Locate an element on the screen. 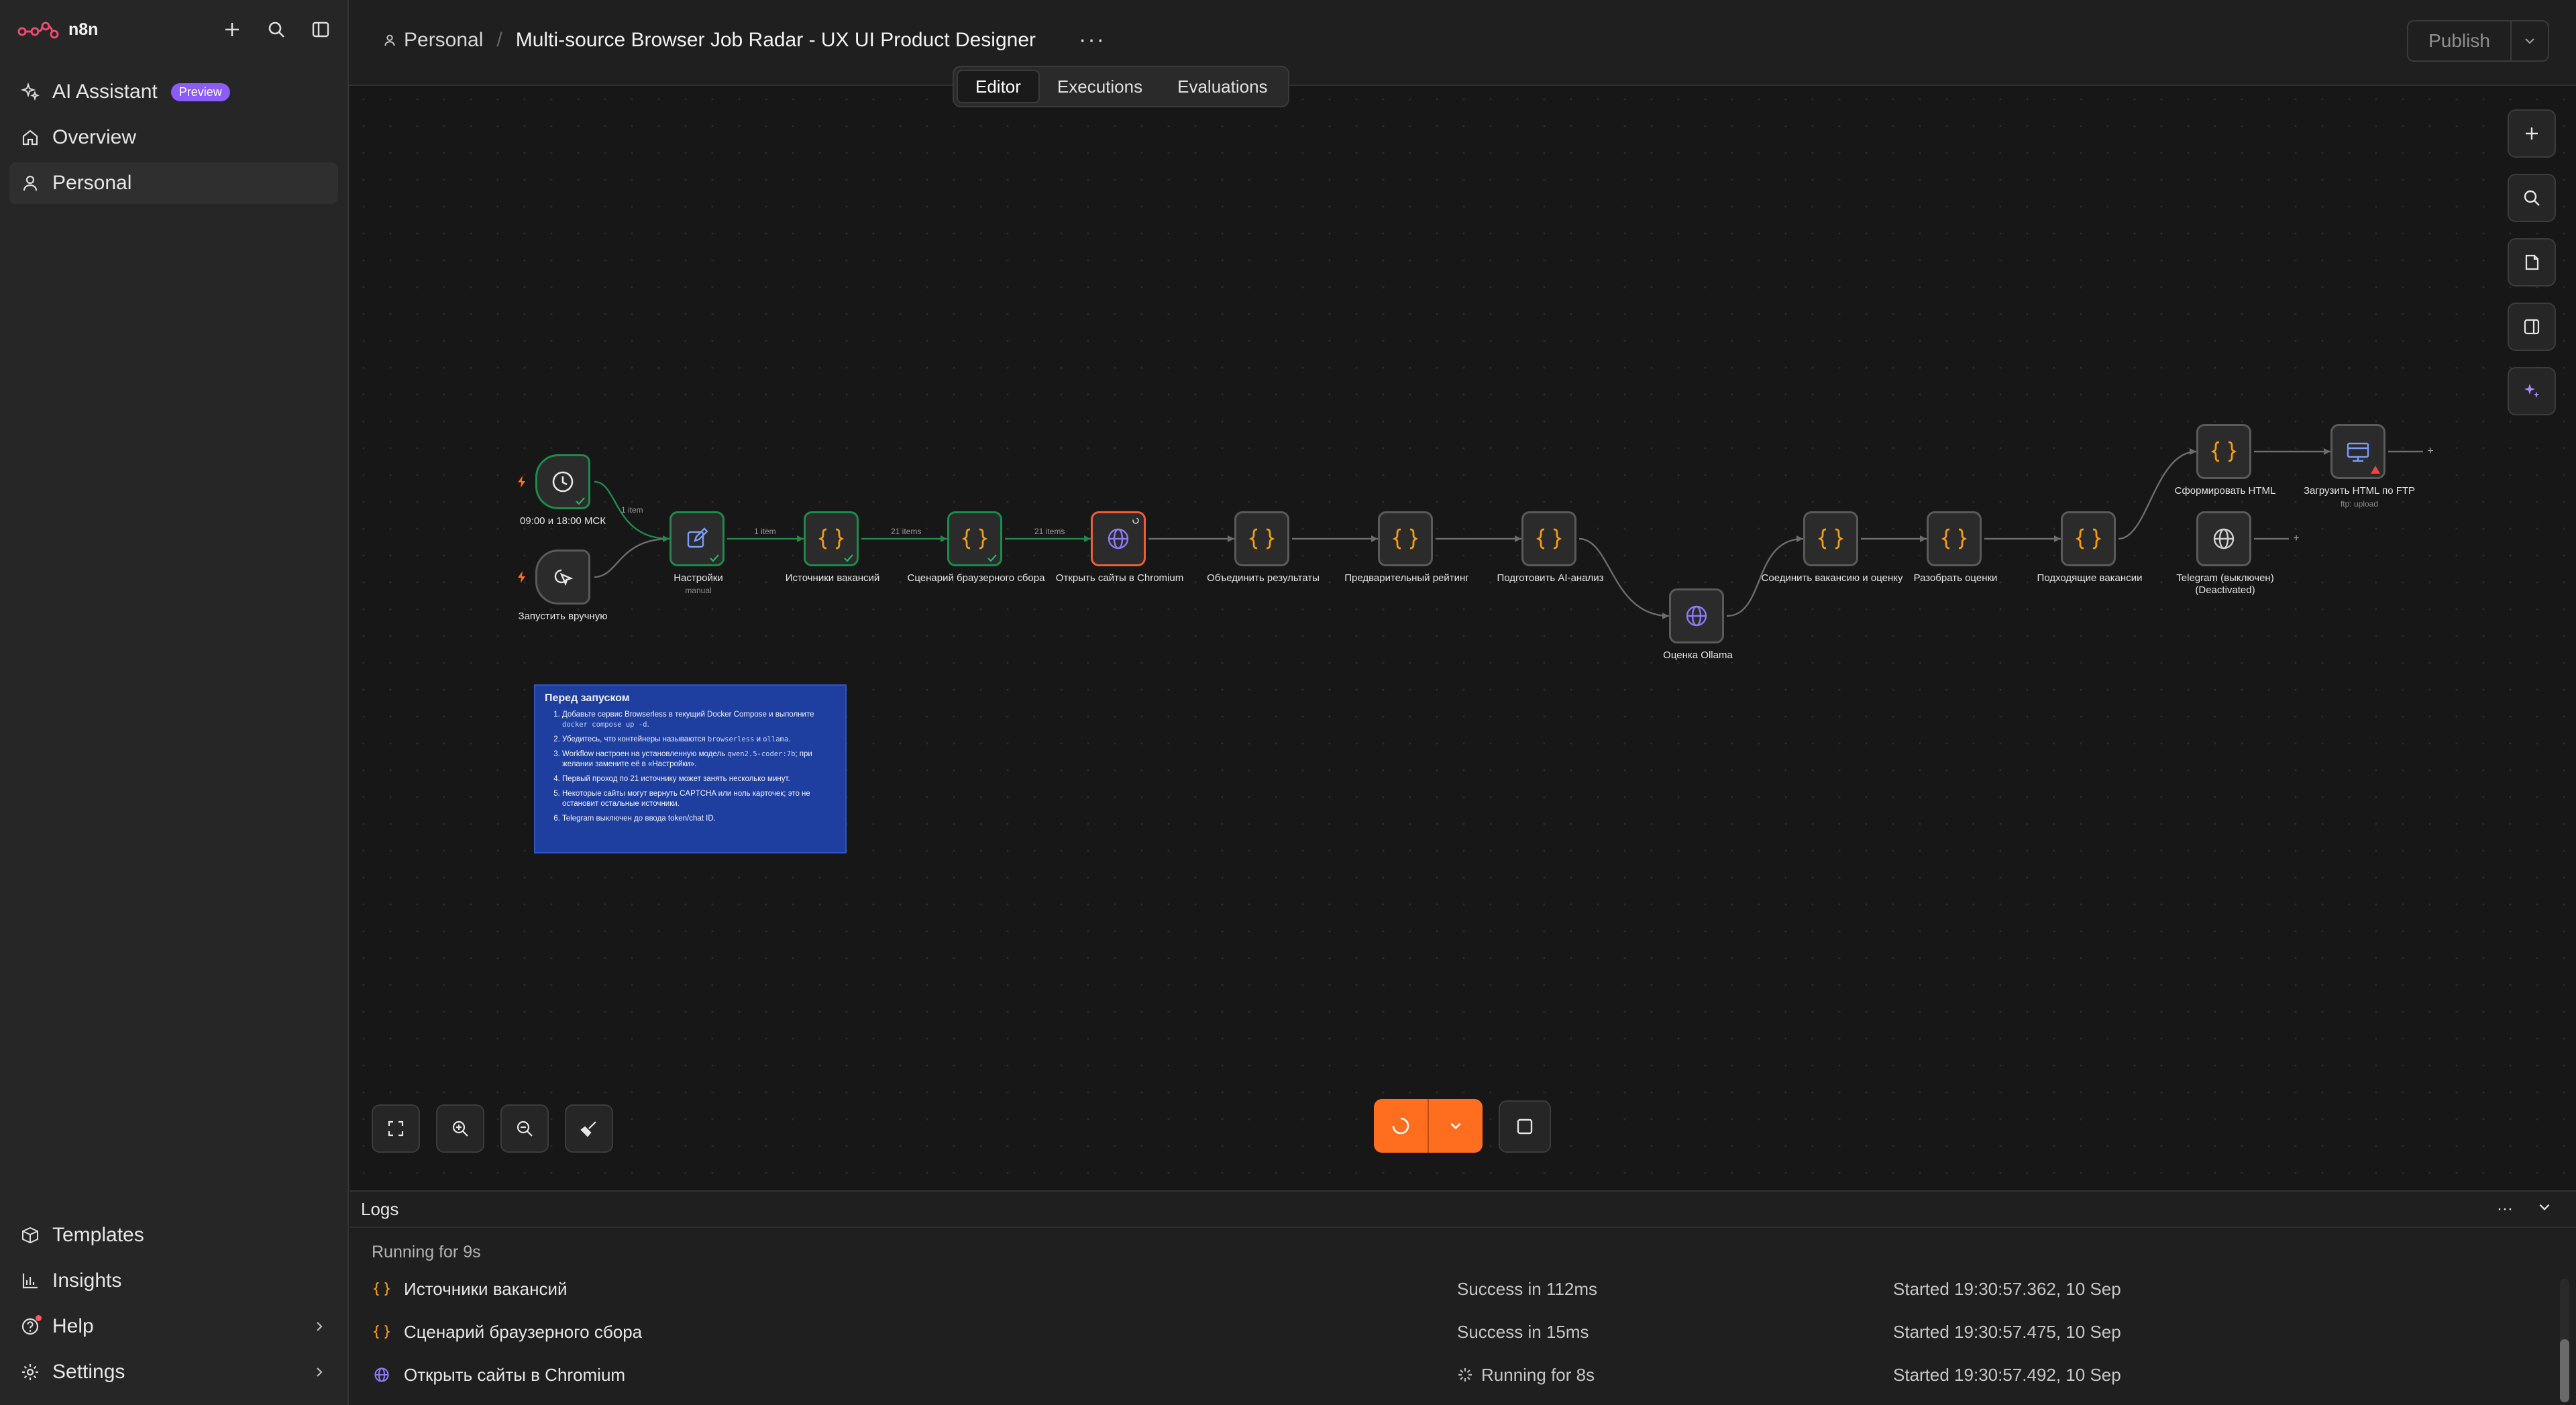 This screenshot has width=2576, height=1405. zoom-out-button is located at coordinates (524, 1128).